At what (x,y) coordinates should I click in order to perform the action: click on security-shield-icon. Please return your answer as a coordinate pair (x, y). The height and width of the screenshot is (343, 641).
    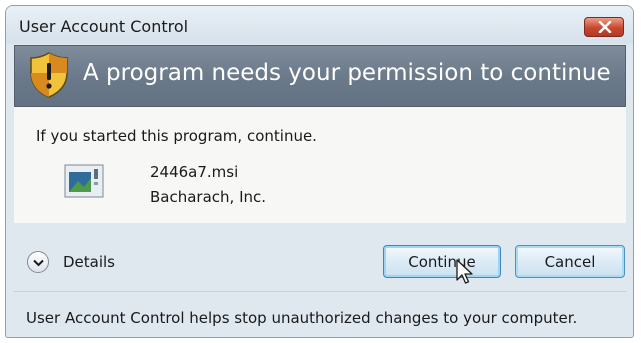
    Looking at the image, I should click on (49, 75).